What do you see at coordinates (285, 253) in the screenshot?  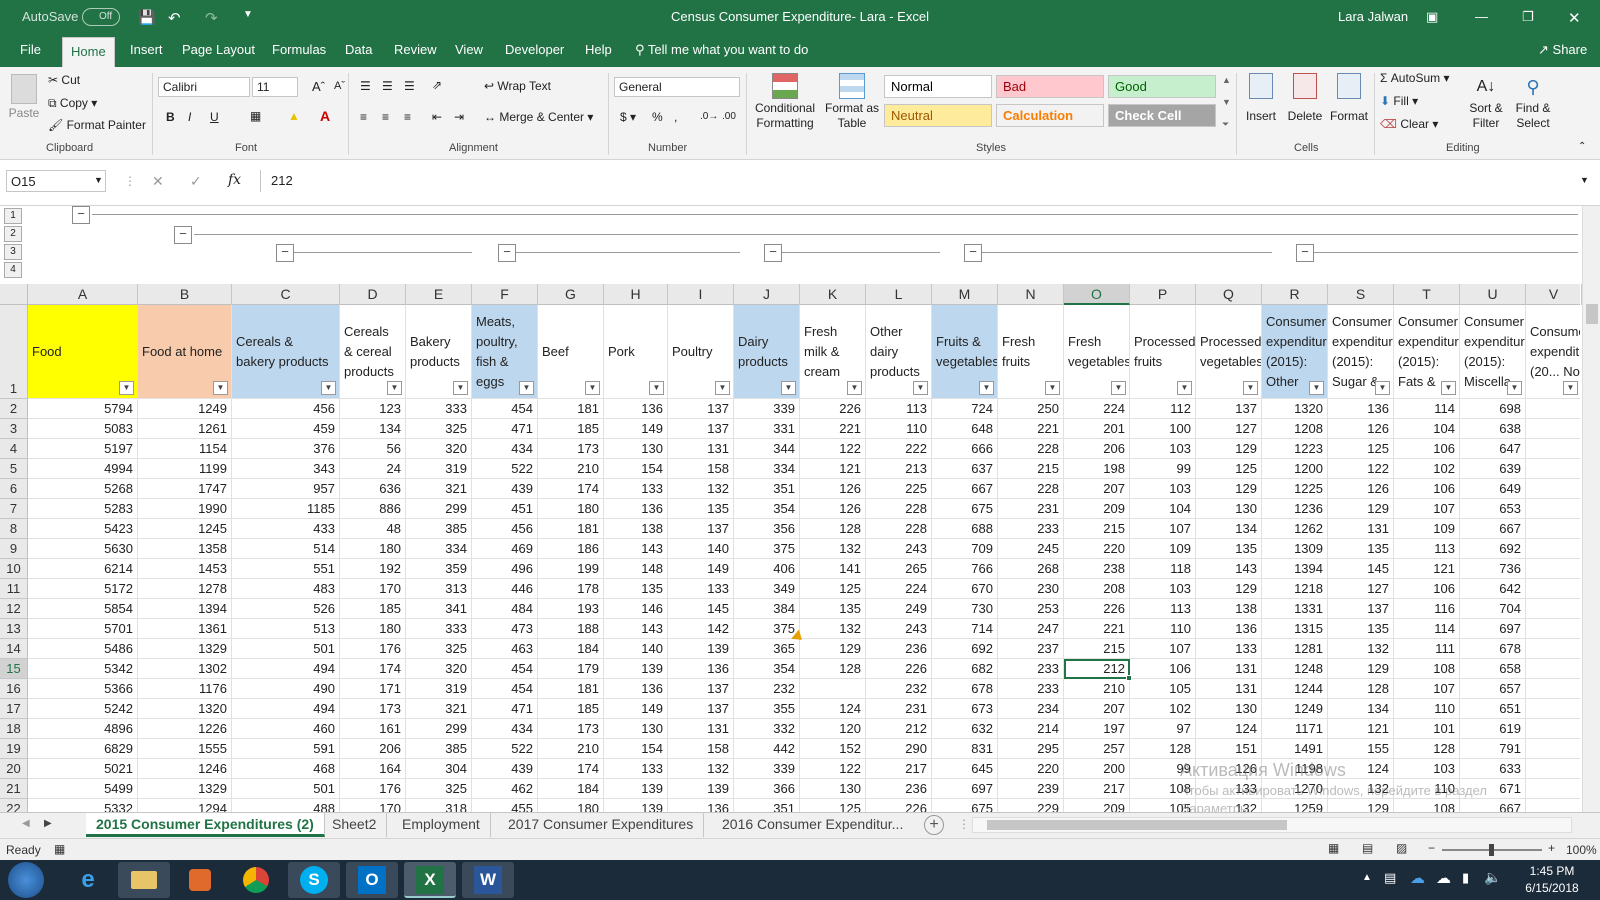 I see `outline-collapse-button: −` at bounding box center [285, 253].